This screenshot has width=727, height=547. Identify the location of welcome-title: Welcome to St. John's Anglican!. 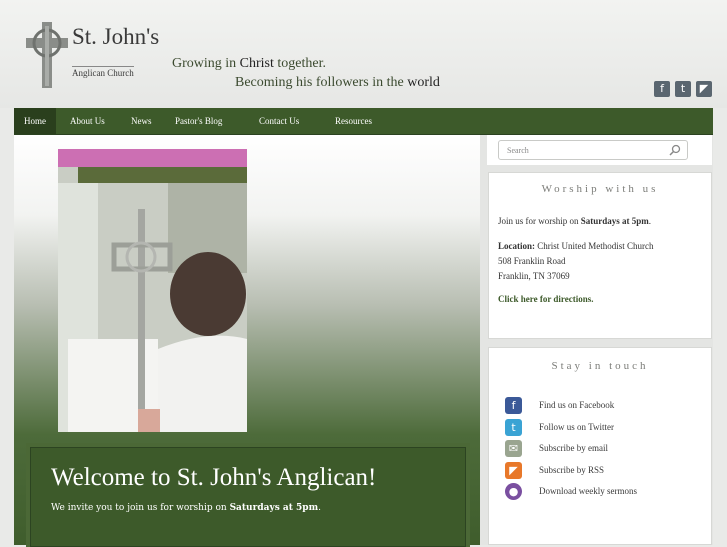
(214, 477).